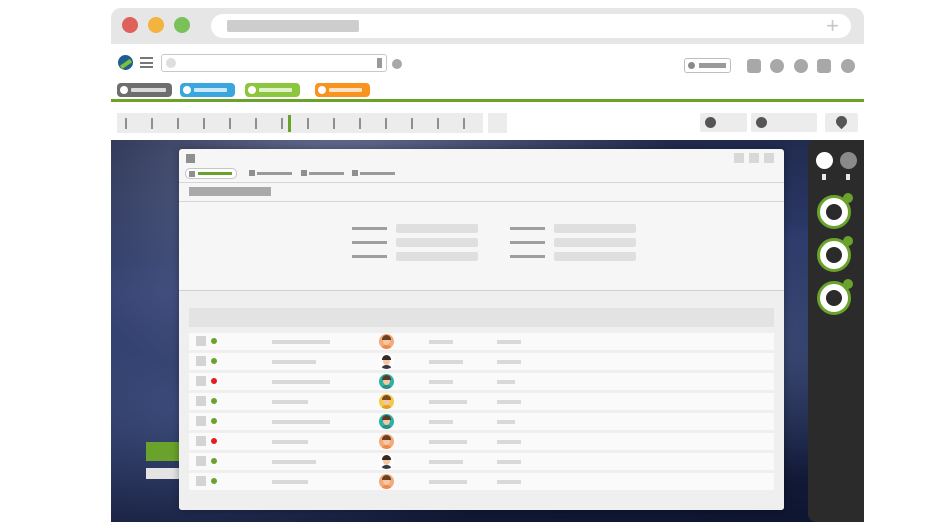  What do you see at coordinates (824, 160) in the screenshot?
I see `sidebar-toggle-primary` at bounding box center [824, 160].